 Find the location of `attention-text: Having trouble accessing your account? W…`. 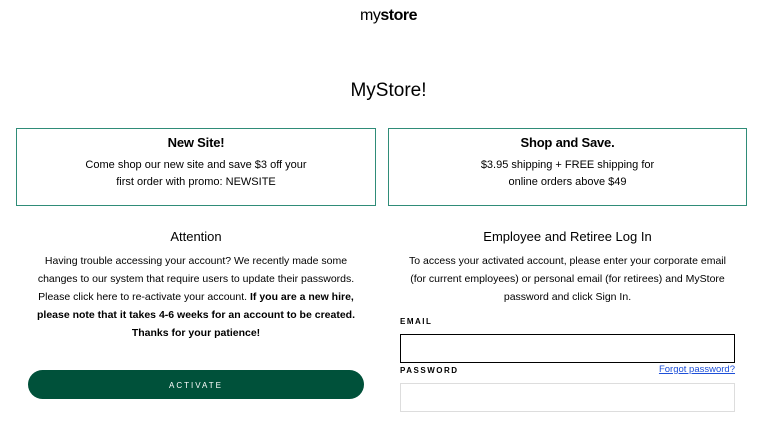

attention-text: Having trouble accessing your account? W… is located at coordinates (196, 297).